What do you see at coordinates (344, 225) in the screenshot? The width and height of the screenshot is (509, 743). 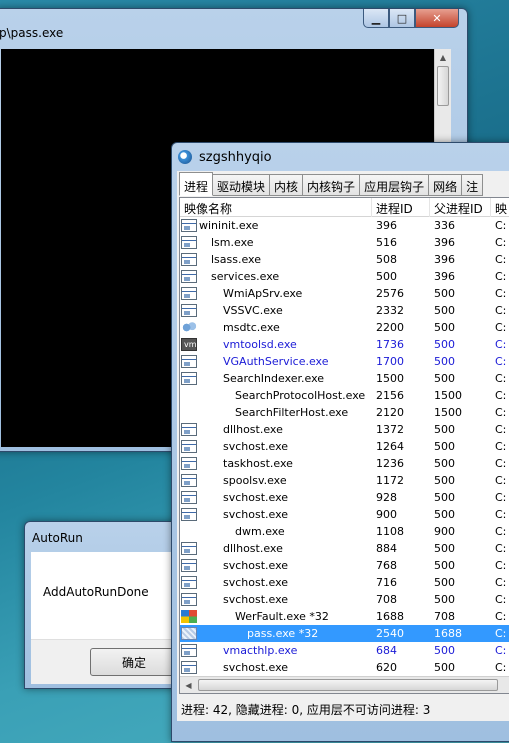 I see `table-row: wininit.exe 396 336 C:` at bounding box center [344, 225].